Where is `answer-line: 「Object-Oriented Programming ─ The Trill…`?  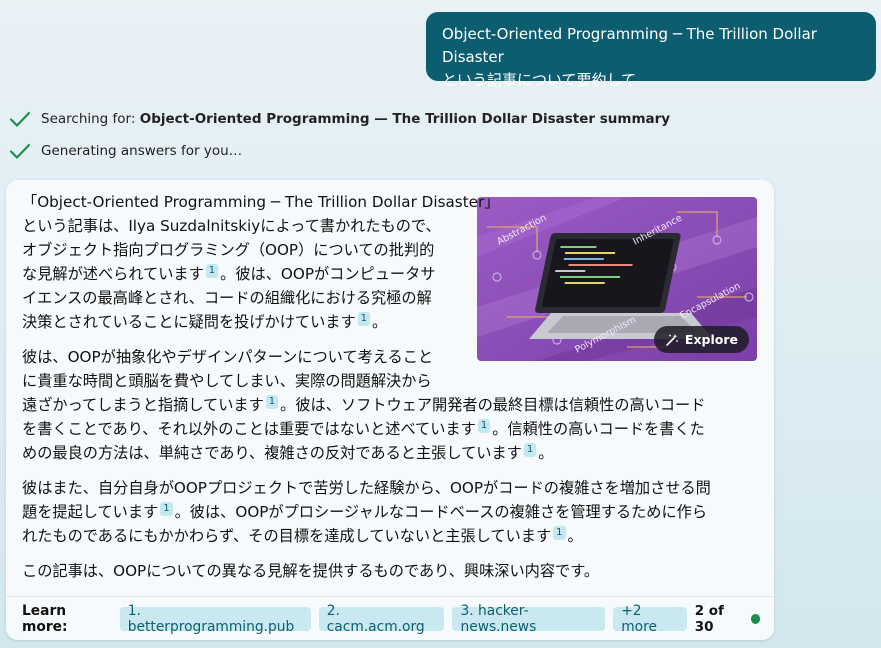 answer-line: 「Object-Oriented Programming ─ The Trill… is located at coordinates (261, 202).